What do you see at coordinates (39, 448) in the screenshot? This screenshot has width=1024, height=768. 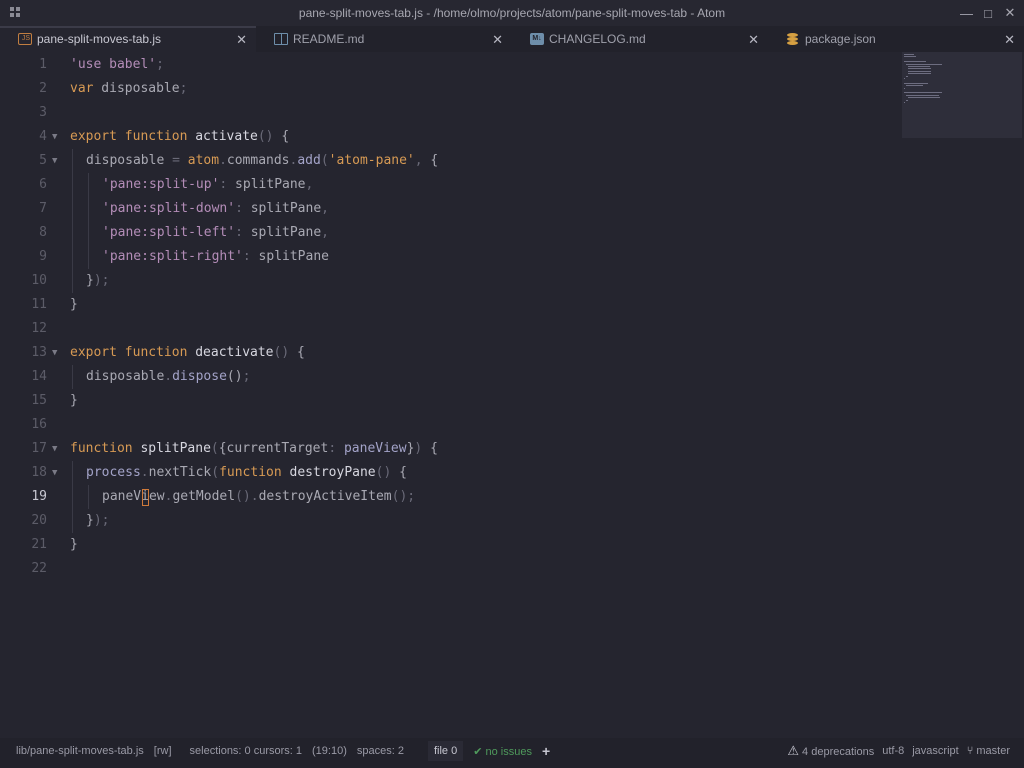 I see `line-number: 17` at bounding box center [39, 448].